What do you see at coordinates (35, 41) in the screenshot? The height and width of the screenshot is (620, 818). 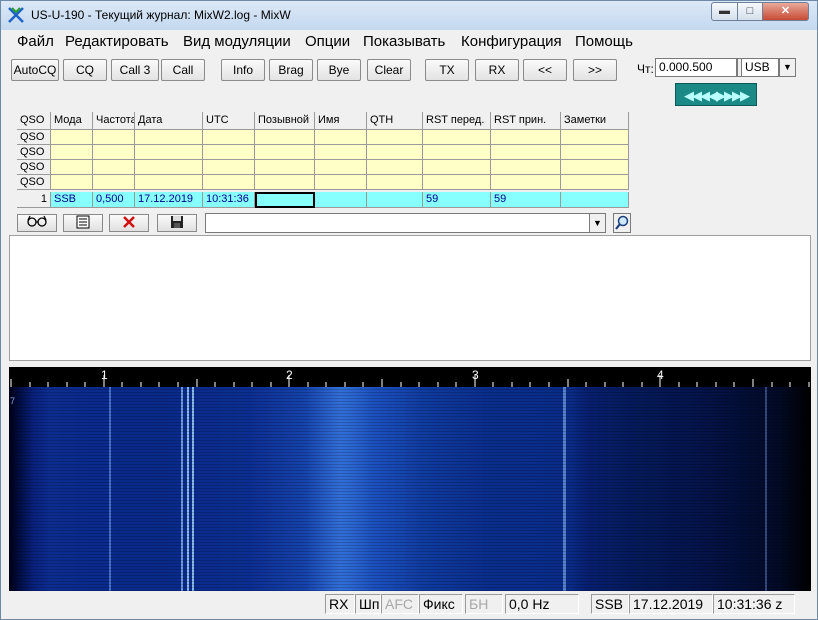 I see `menu-file: Файл` at bounding box center [35, 41].